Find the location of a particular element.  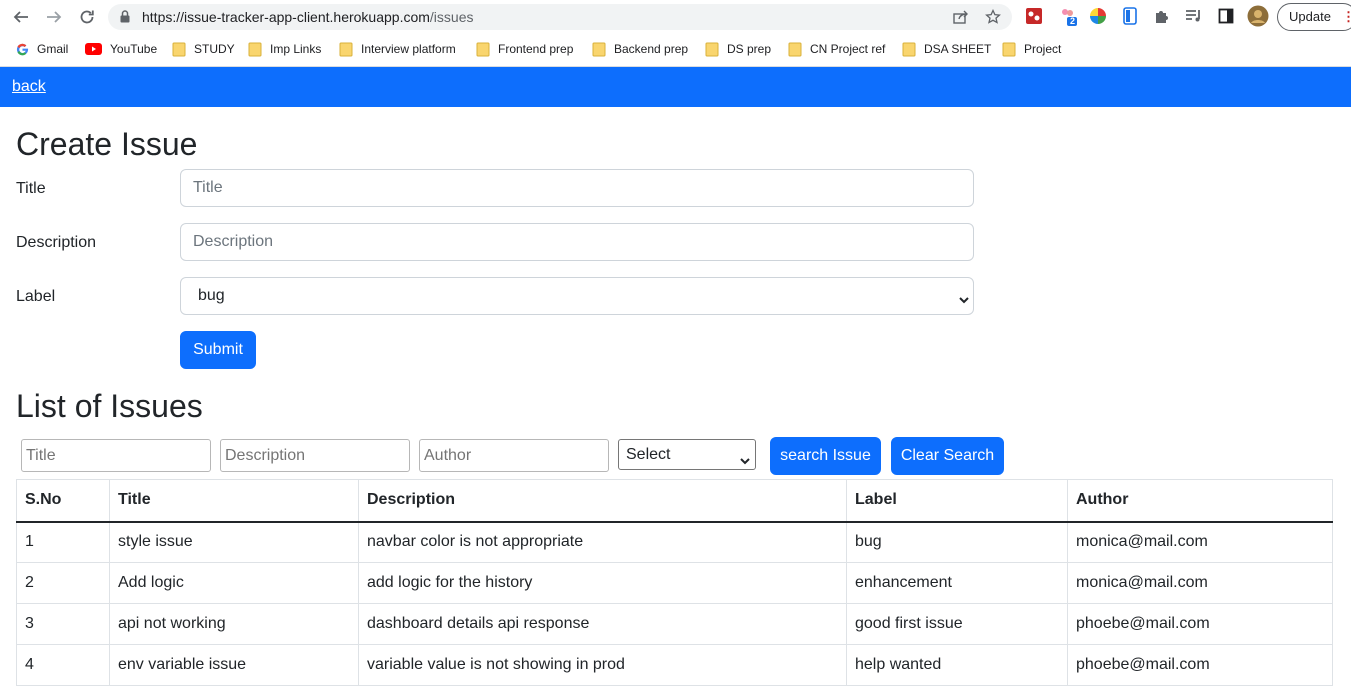

label-select-value: bug is located at coordinates (211, 295).